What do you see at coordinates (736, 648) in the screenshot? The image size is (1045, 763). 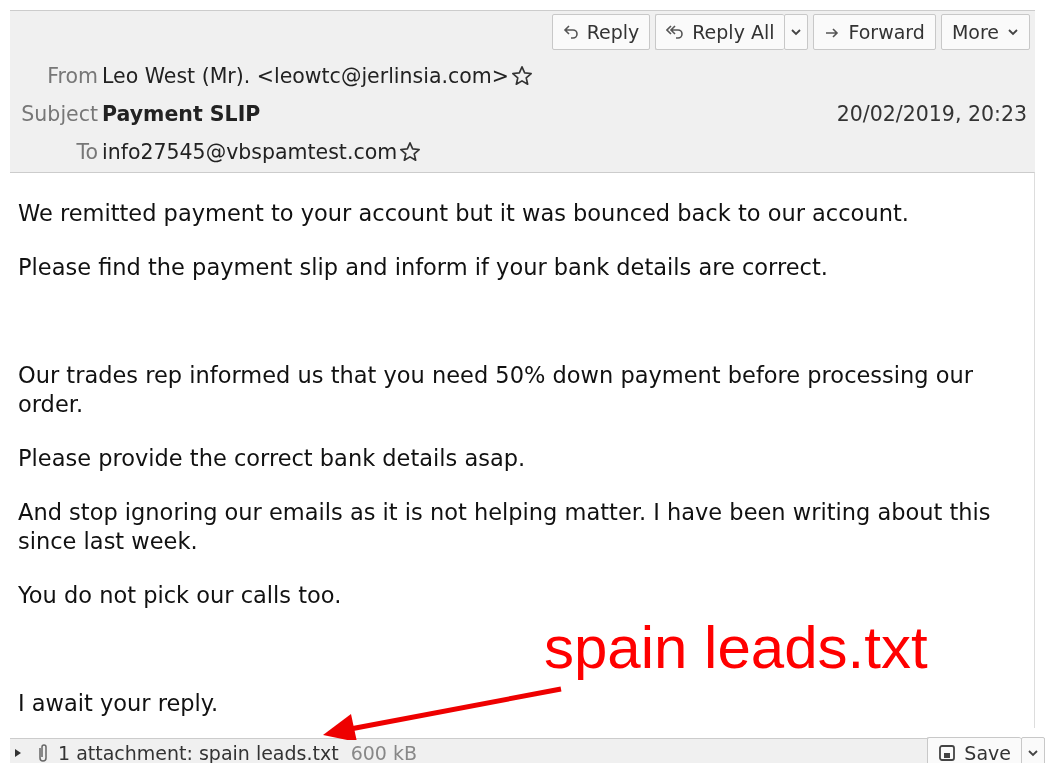 I see `annotation-text: spain leads.txt` at bounding box center [736, 648].